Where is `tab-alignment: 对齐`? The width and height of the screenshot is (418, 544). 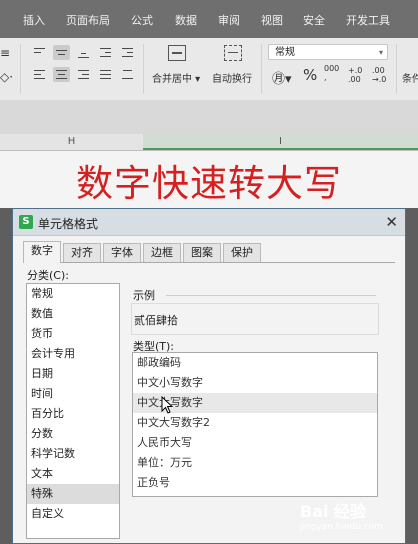 tab-alignment: 对齐 is located at coordinates (82, 252).